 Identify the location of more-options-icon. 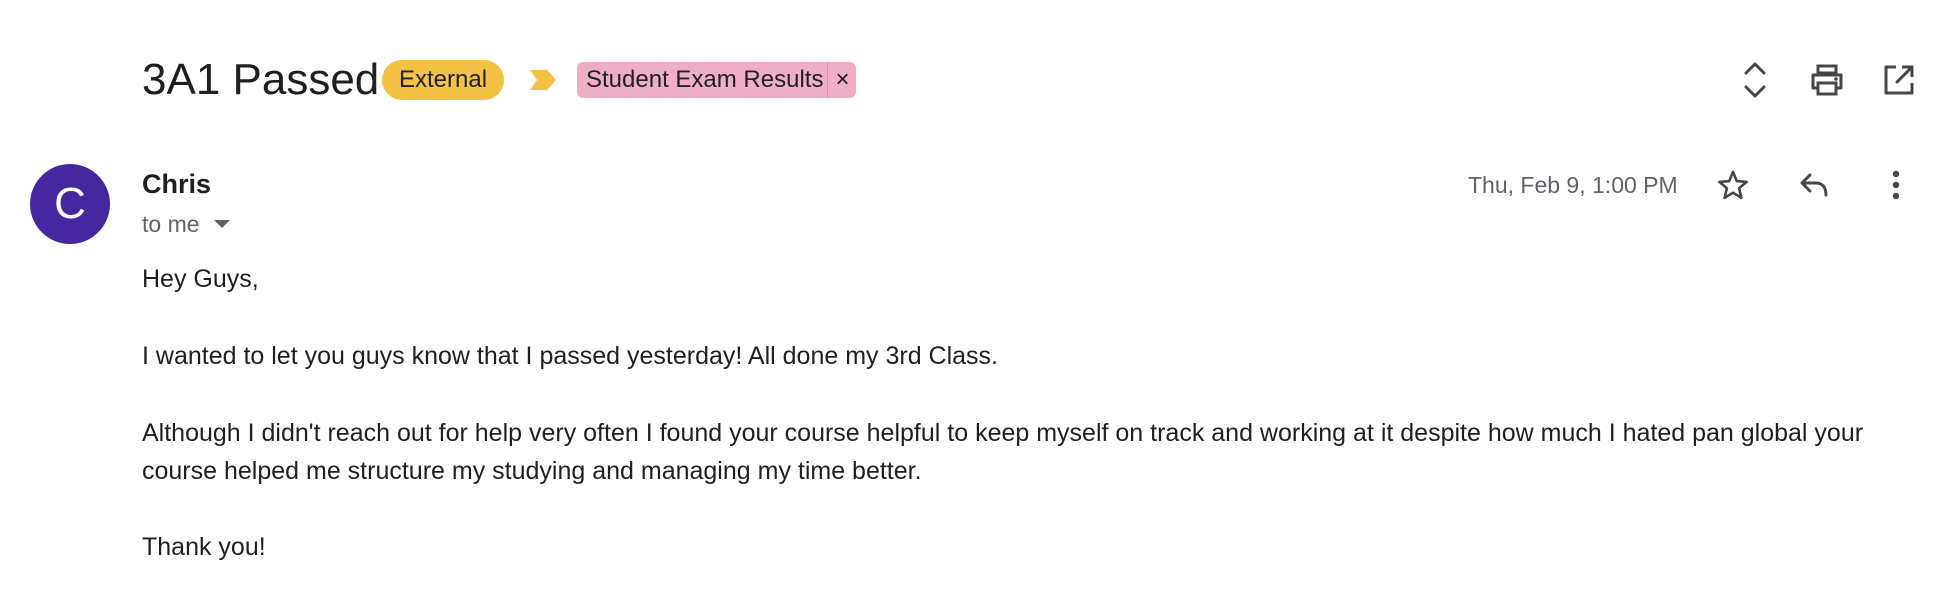
(1896, 185).